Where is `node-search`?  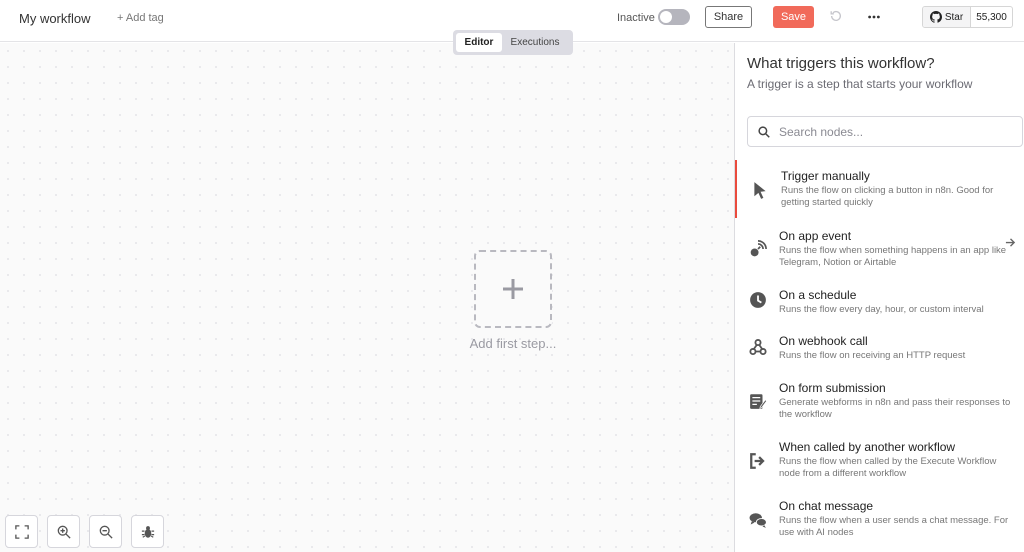
node-search is located at coordinates (885, 131).